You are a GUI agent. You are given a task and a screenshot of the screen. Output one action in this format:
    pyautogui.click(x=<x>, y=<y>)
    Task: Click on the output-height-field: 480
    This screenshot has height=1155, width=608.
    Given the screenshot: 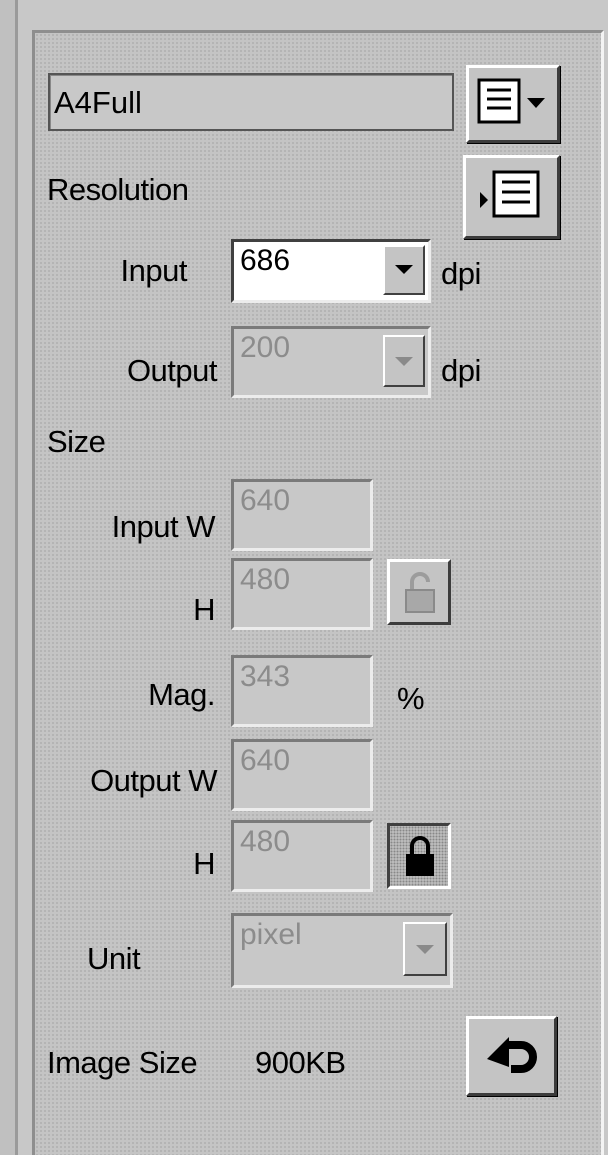 What is the action you would take?
    pyautogui.click(x=302, y=856)
    